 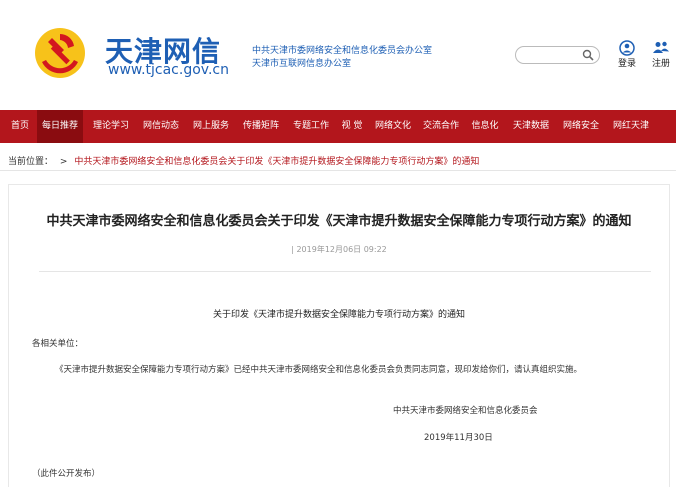 I want to click on breadcrumb-divider, so click(x=338, y=170).